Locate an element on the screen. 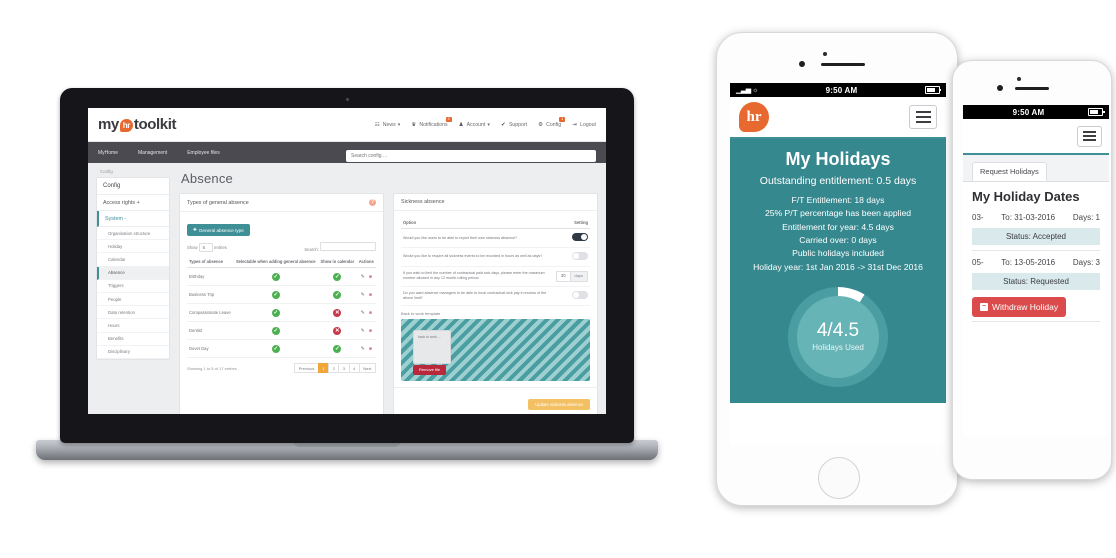 This screenshot has height=558, width=1116. page-title: Absence is located at coordinates (207, 178).